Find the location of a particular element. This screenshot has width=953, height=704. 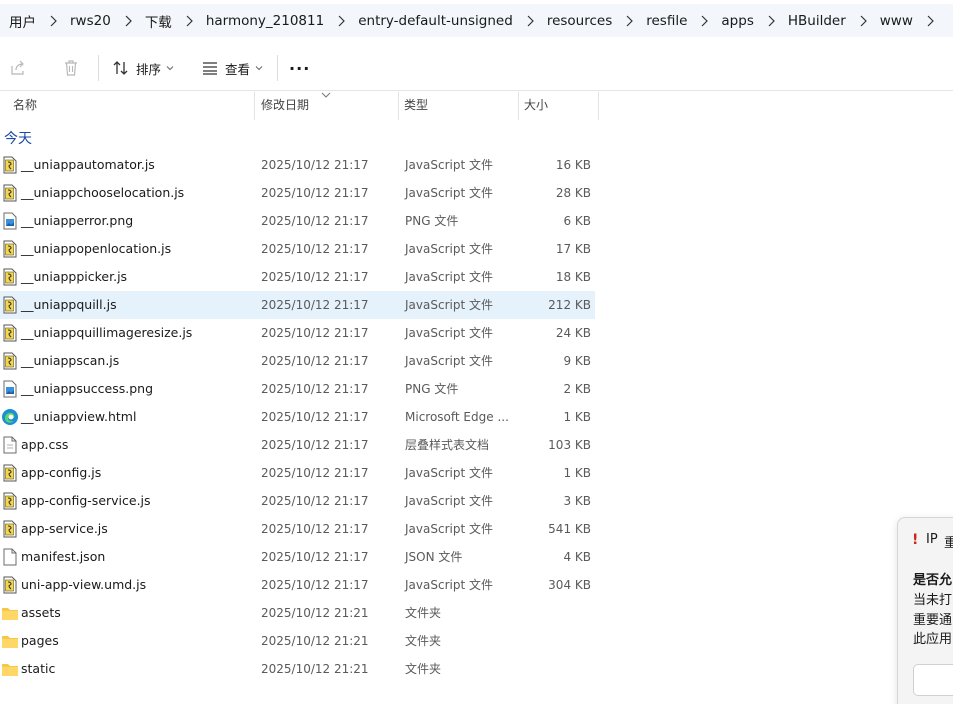

column-size-header: 大小 is located at coordinates (533, 106).